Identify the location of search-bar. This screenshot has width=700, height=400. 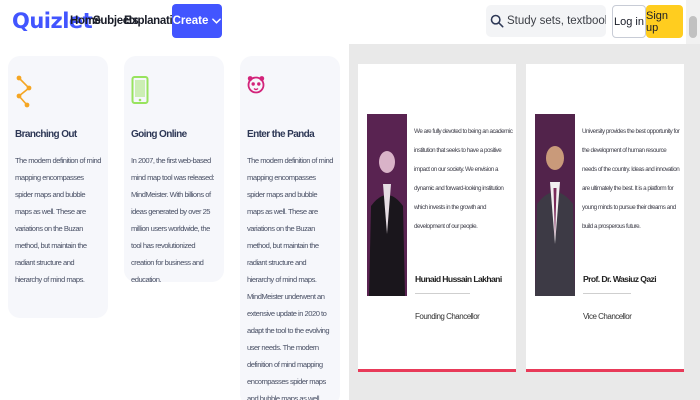
(546, 21).